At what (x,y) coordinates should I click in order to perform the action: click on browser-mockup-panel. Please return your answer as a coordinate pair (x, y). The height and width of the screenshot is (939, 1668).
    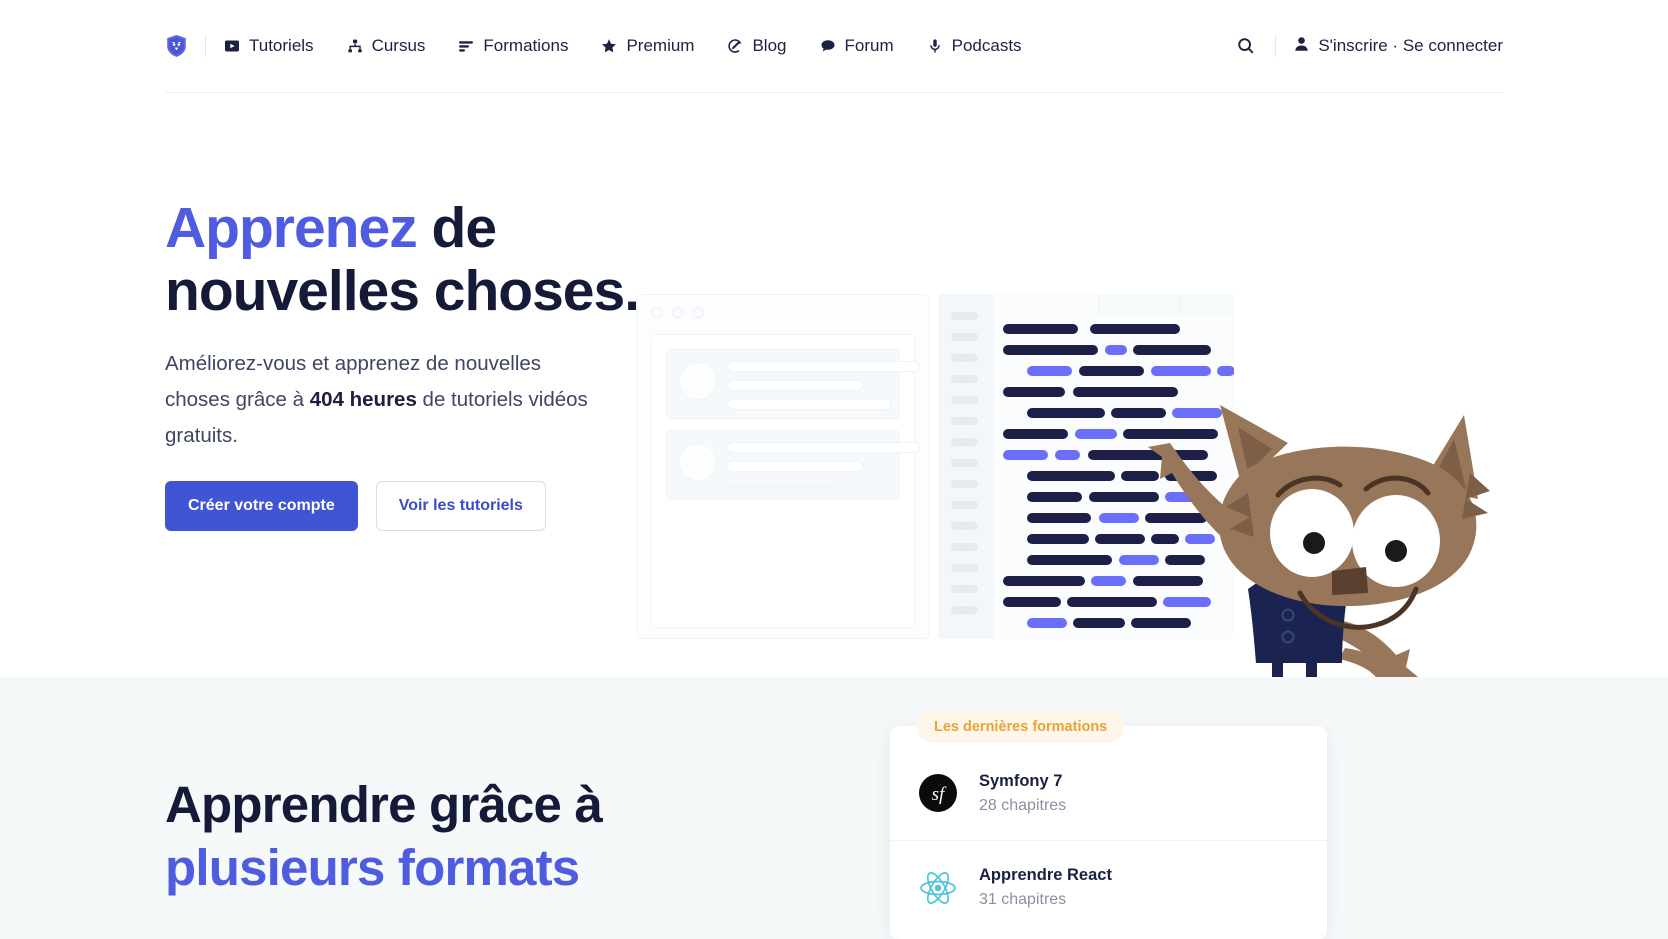
    Looking at the image, I should click on (783, 466).